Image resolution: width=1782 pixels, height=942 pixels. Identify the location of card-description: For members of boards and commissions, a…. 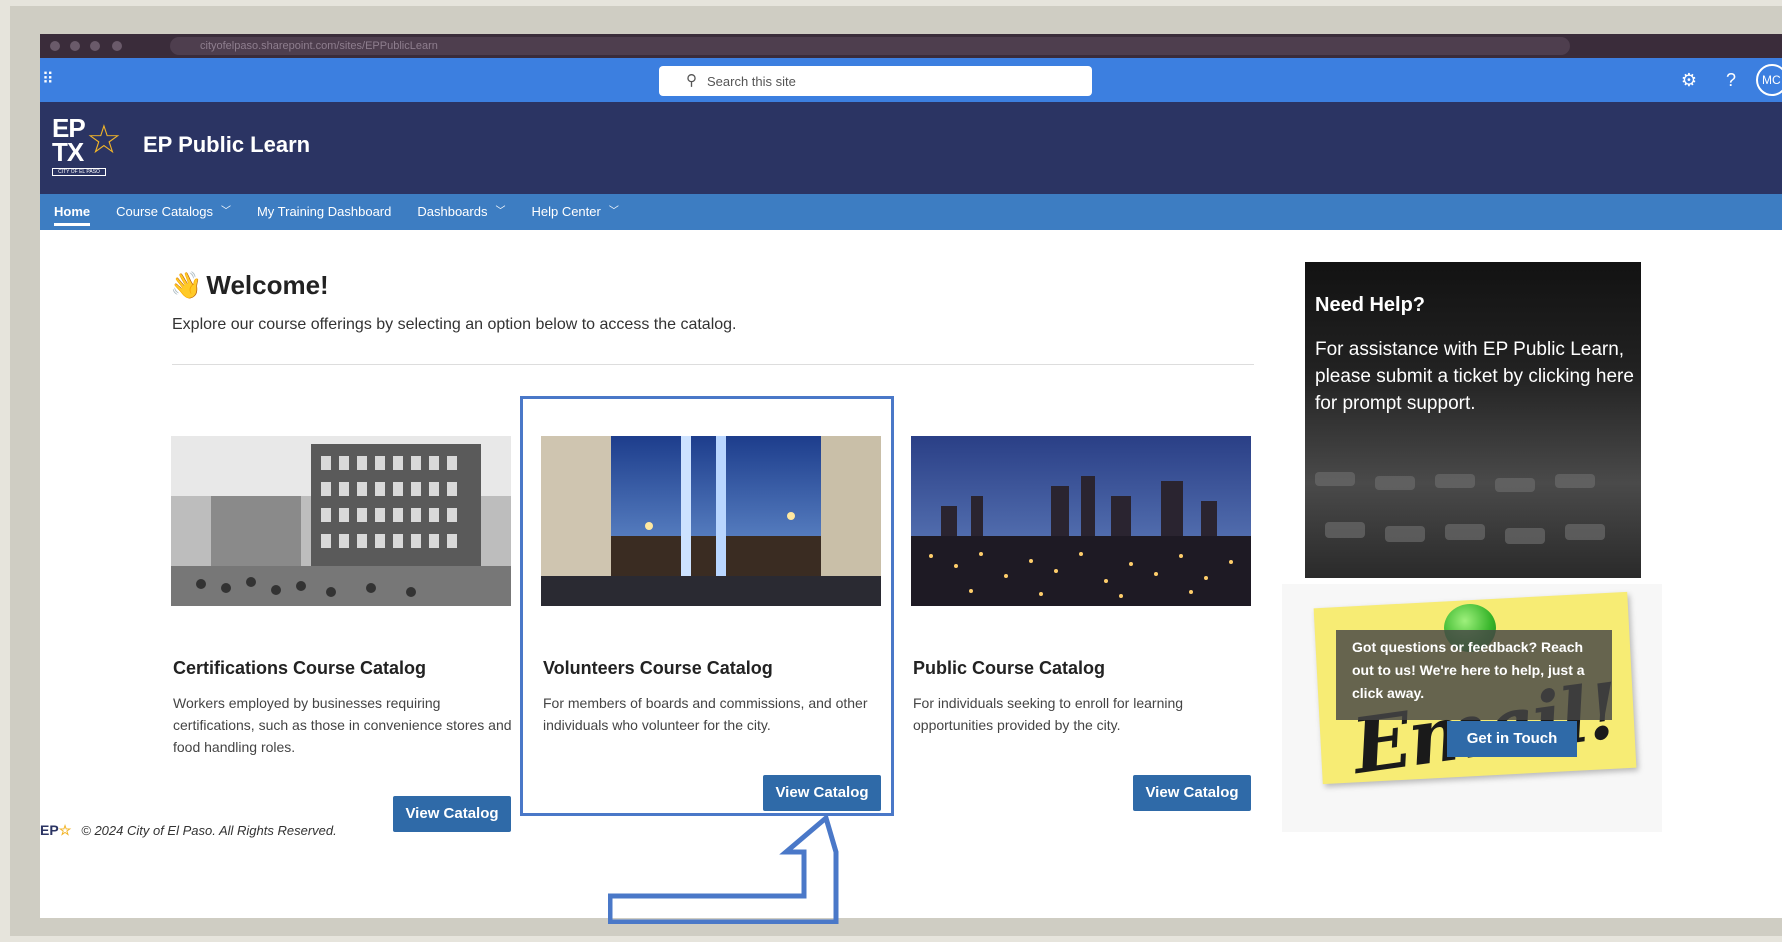
(705, 714).